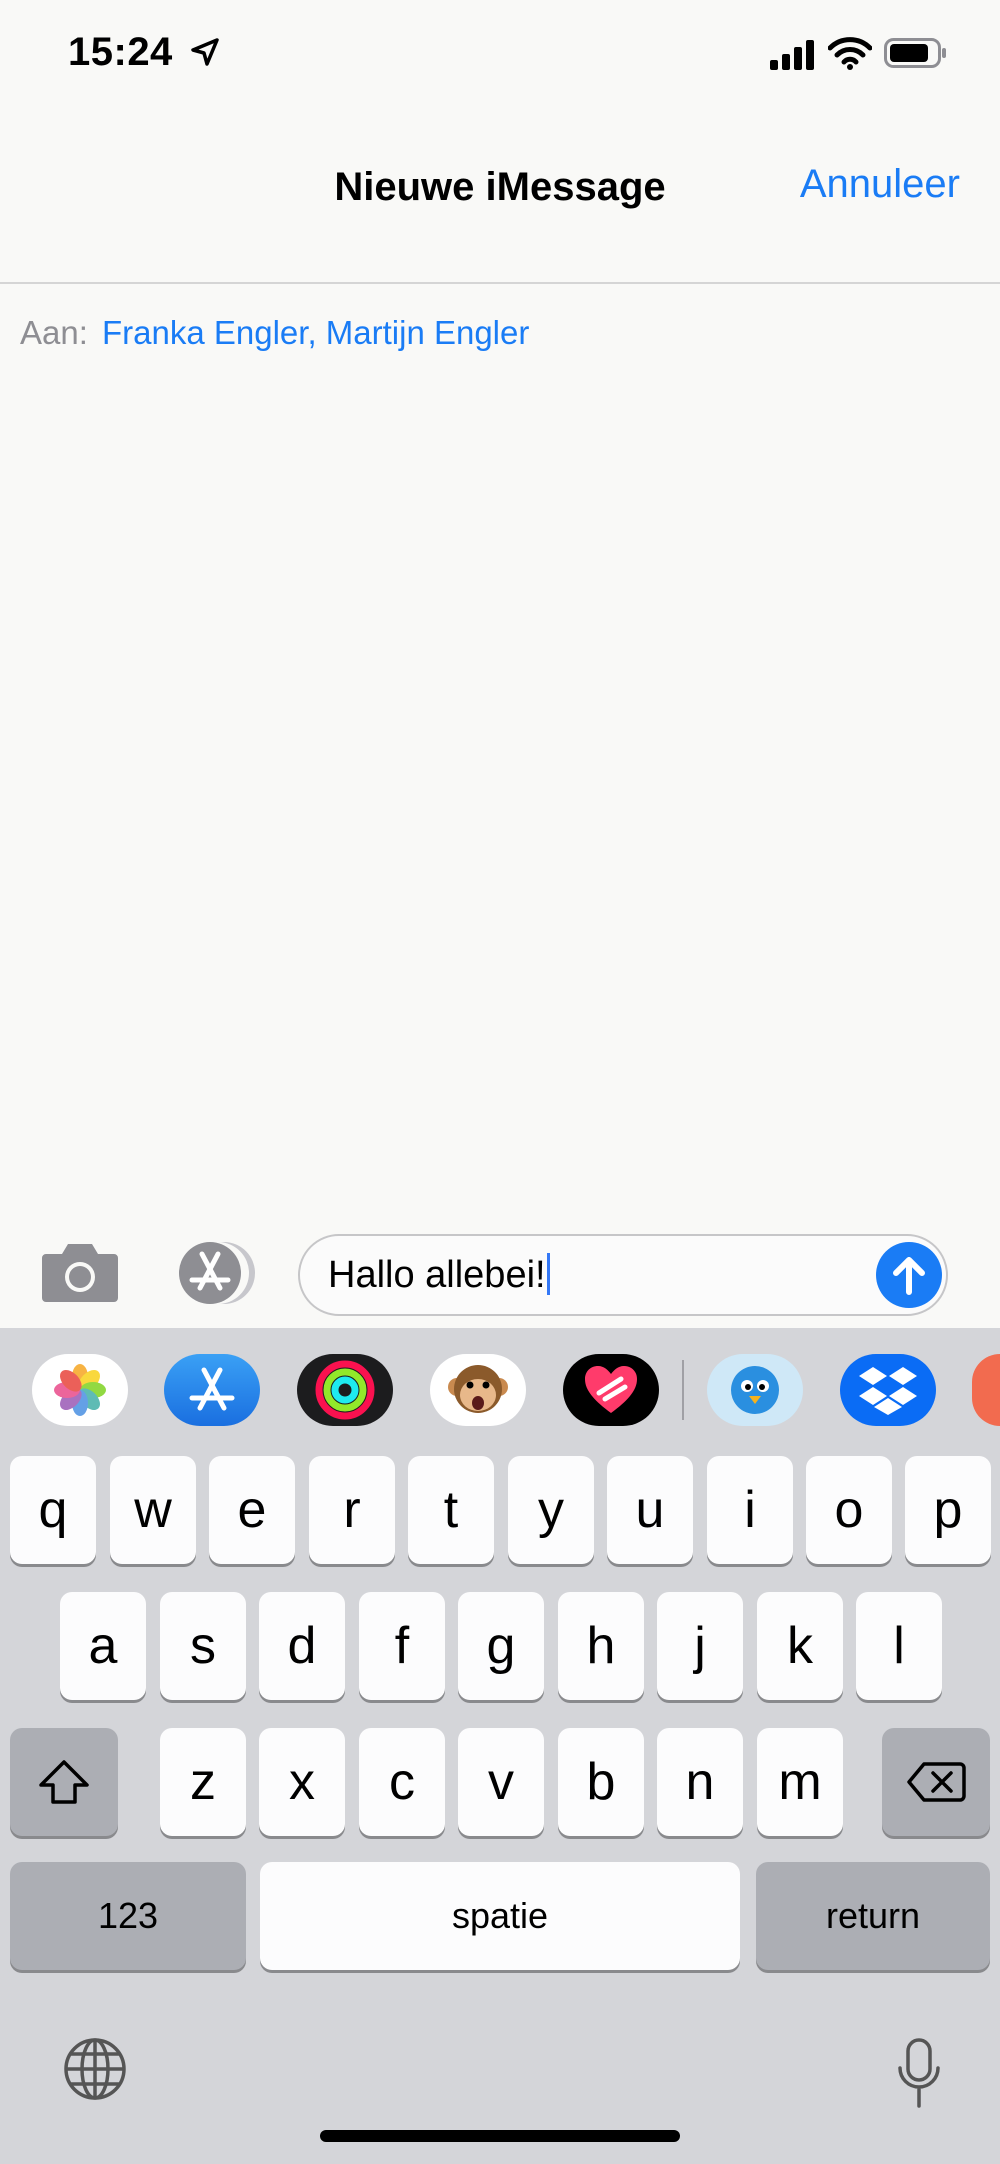 The image size is (1000, 2164). I want to click on key-f: f, so click(402, 1646).